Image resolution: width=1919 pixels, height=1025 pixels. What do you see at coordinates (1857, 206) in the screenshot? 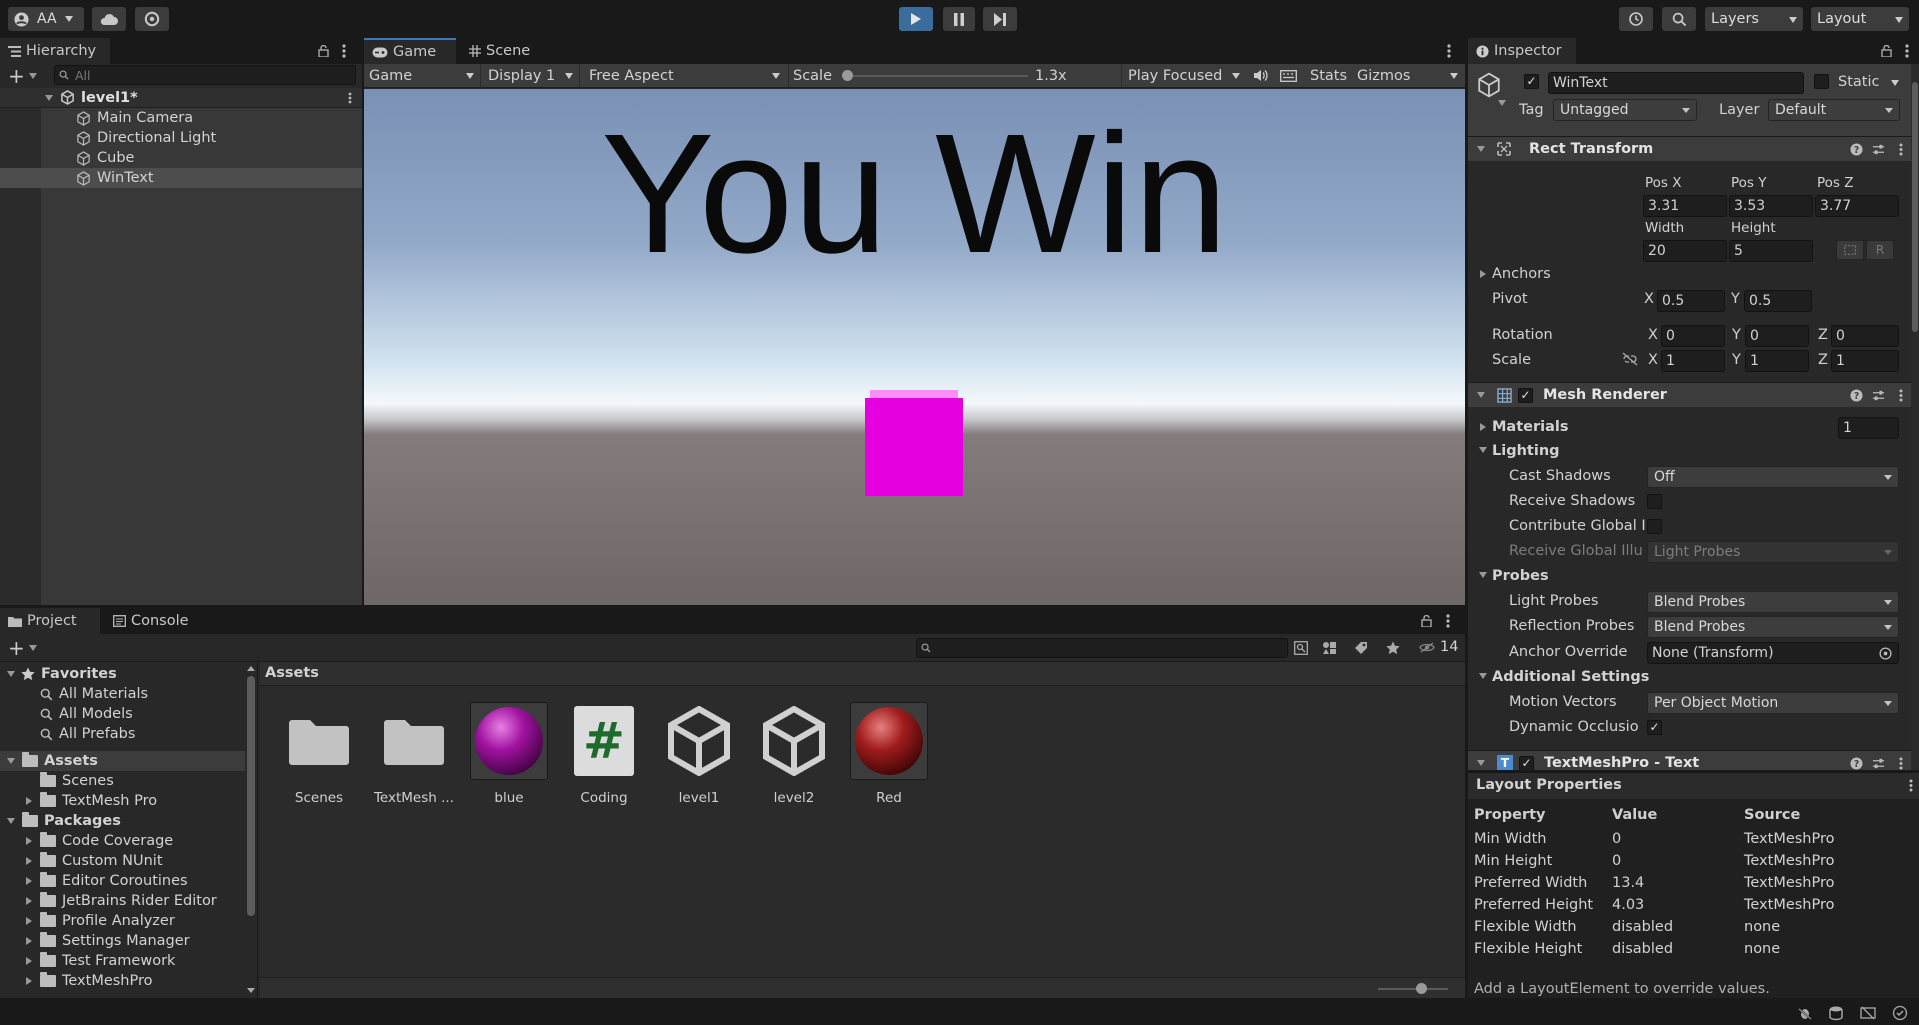
I see `pos-z-field: 3.77` at bounding box center [1857, 206].